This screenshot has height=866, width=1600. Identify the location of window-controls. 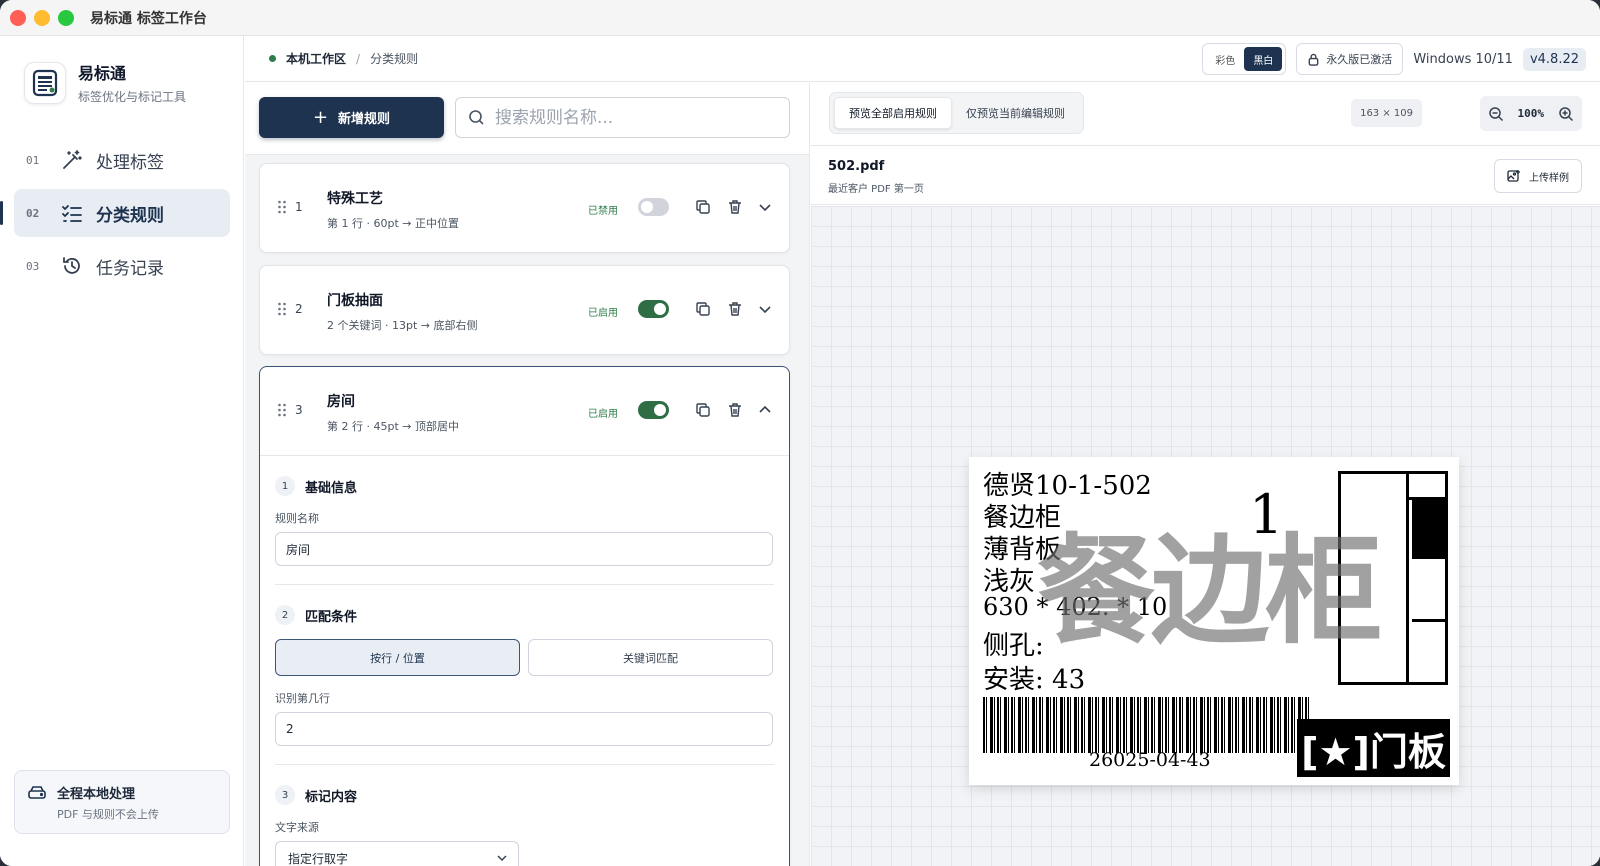
(42, 17).